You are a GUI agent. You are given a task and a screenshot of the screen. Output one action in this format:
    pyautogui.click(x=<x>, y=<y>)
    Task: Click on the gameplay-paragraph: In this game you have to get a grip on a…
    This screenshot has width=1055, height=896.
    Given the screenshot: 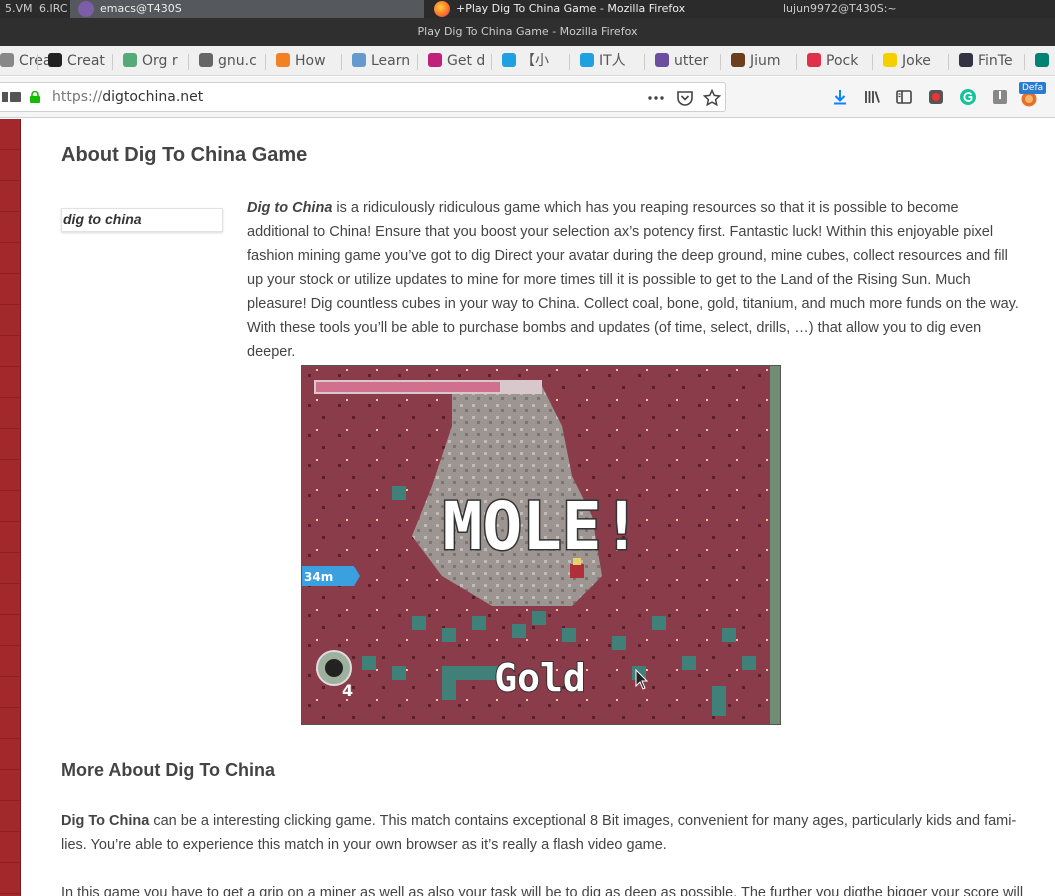 What is the action you would take?
    pyautogui.click(x=542, y=890)
    